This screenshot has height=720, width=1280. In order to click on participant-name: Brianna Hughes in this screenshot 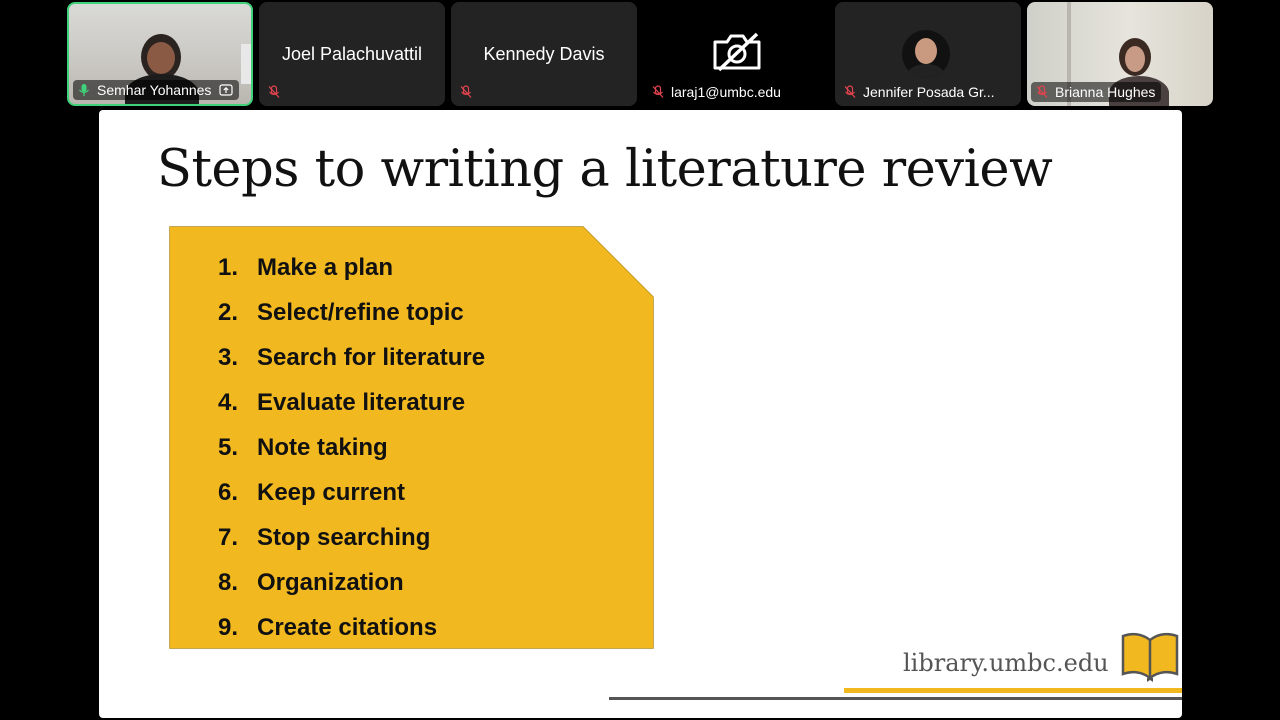, I will do `click(1105, 92)`.